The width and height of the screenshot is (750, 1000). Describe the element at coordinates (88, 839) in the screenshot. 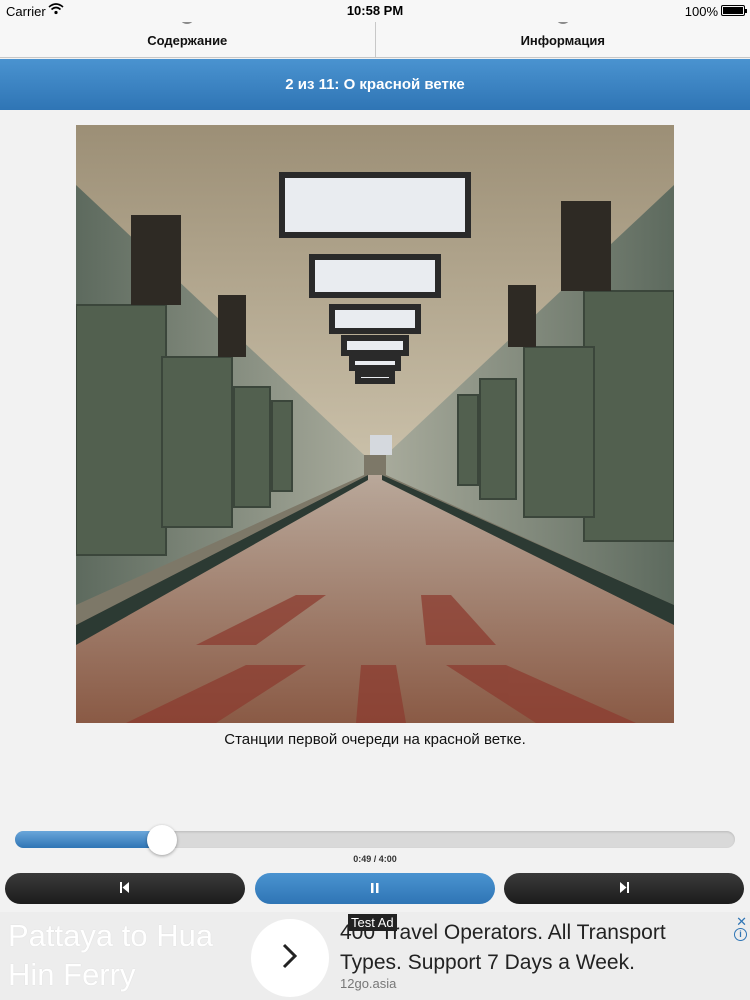

I see `progress-fill` at that location.